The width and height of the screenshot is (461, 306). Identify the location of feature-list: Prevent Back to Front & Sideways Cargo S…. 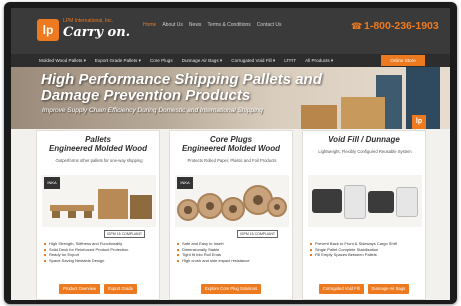
(366, 249).